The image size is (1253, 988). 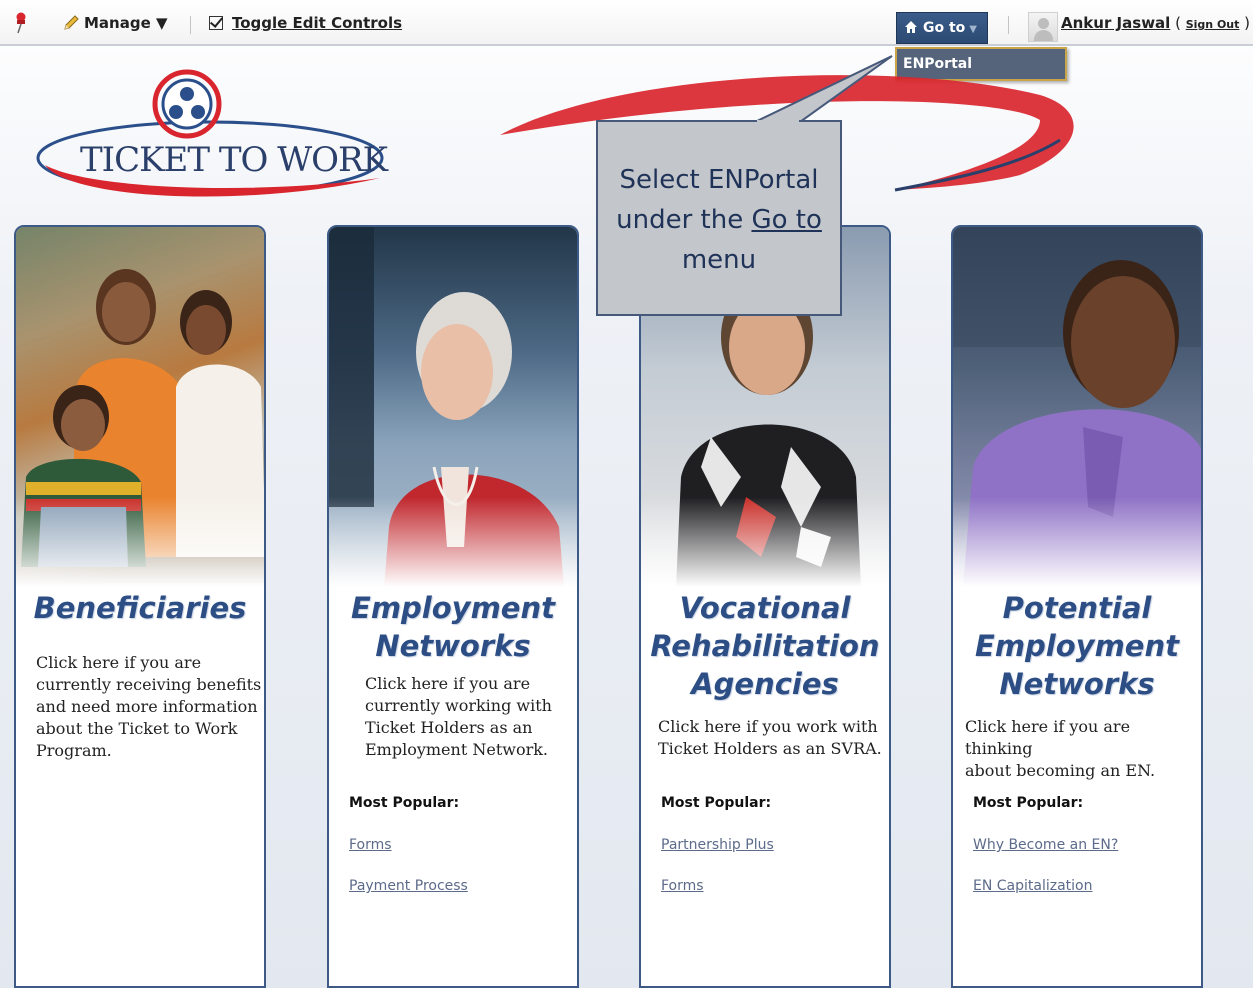 What do you see at coordinates (719, 180) in the screenshot?
I see `callout-line: Select ENPortal` at bounding box center [719, 180].